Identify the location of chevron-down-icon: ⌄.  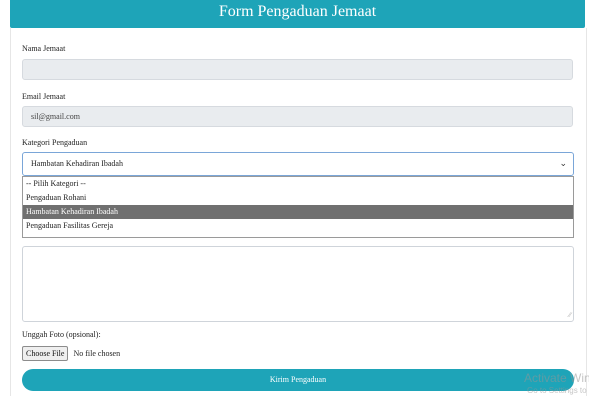
(563, 163).